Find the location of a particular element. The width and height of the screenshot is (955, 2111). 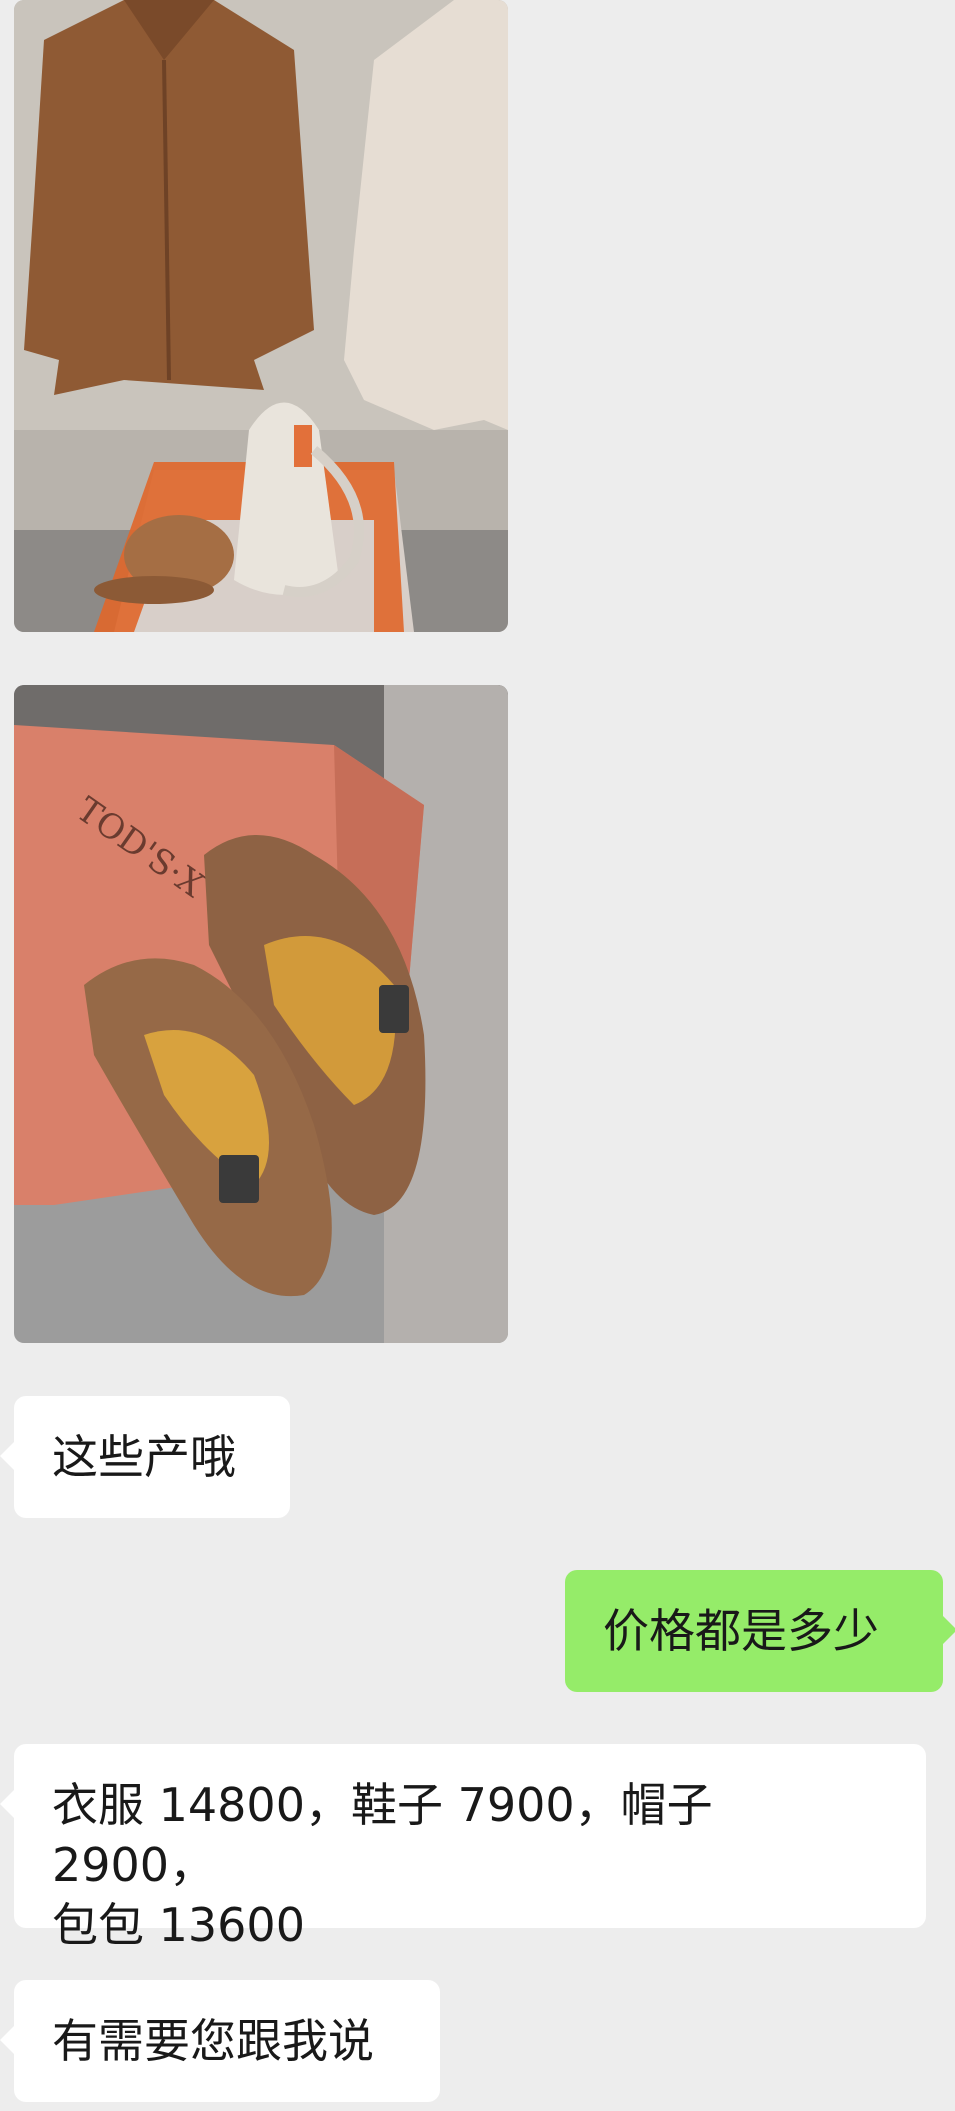

chat-message-outgoing: 价格都是多少 is located at coordinates (760, 1631).